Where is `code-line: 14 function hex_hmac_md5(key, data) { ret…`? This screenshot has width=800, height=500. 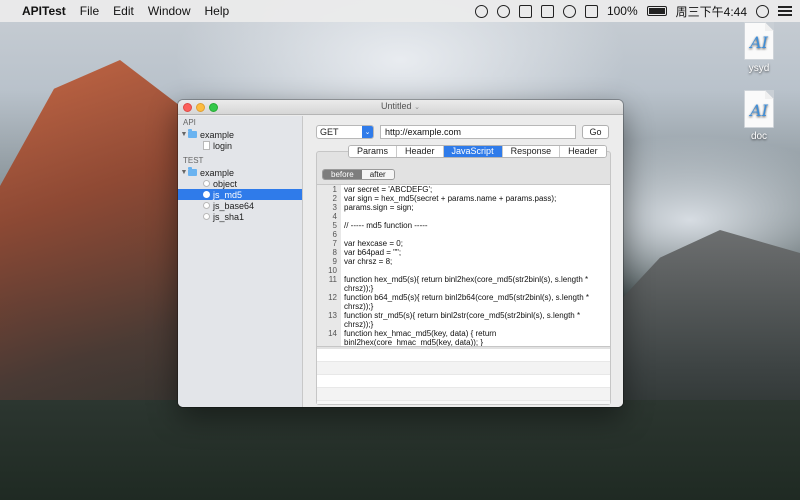 code-line: 14 function hex_hmac_md5(key, data) { ret… is located at coordinates (463, 338).